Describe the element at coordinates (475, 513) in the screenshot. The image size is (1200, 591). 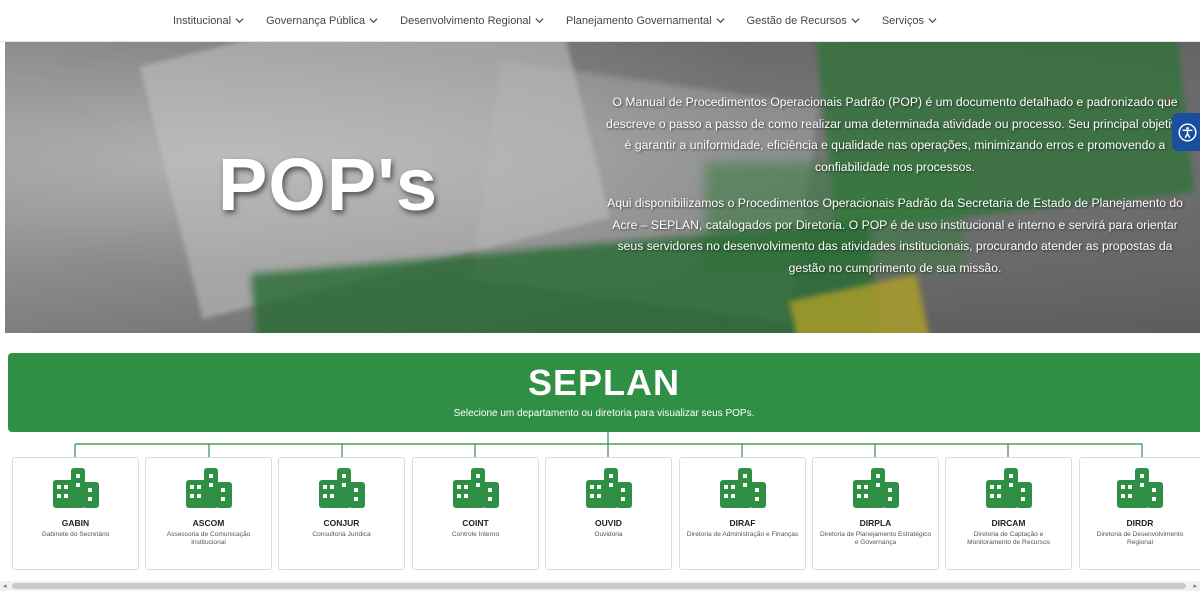
I see `department-card-coint: COINT Controle Interno` at that location.